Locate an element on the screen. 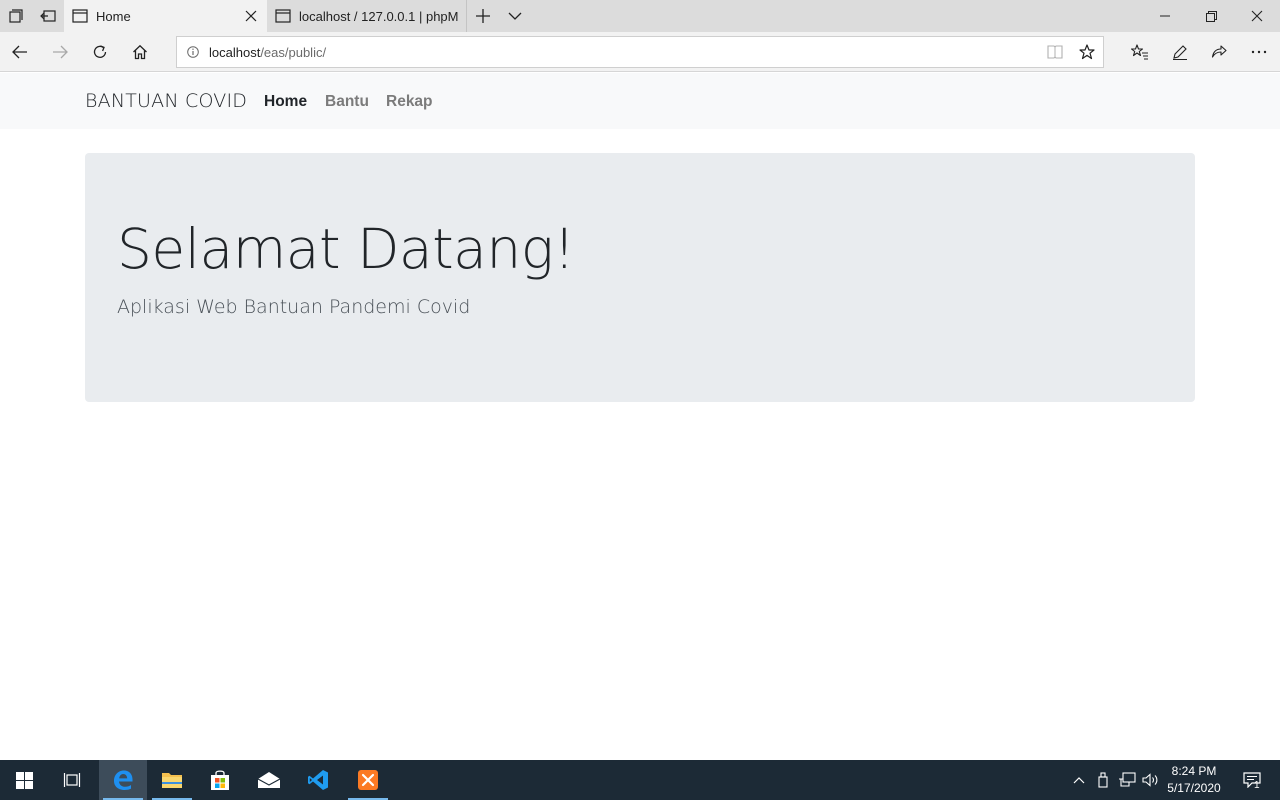 The image size is (1280, 800). minimize-icon is located at coordinates (1165, 16).